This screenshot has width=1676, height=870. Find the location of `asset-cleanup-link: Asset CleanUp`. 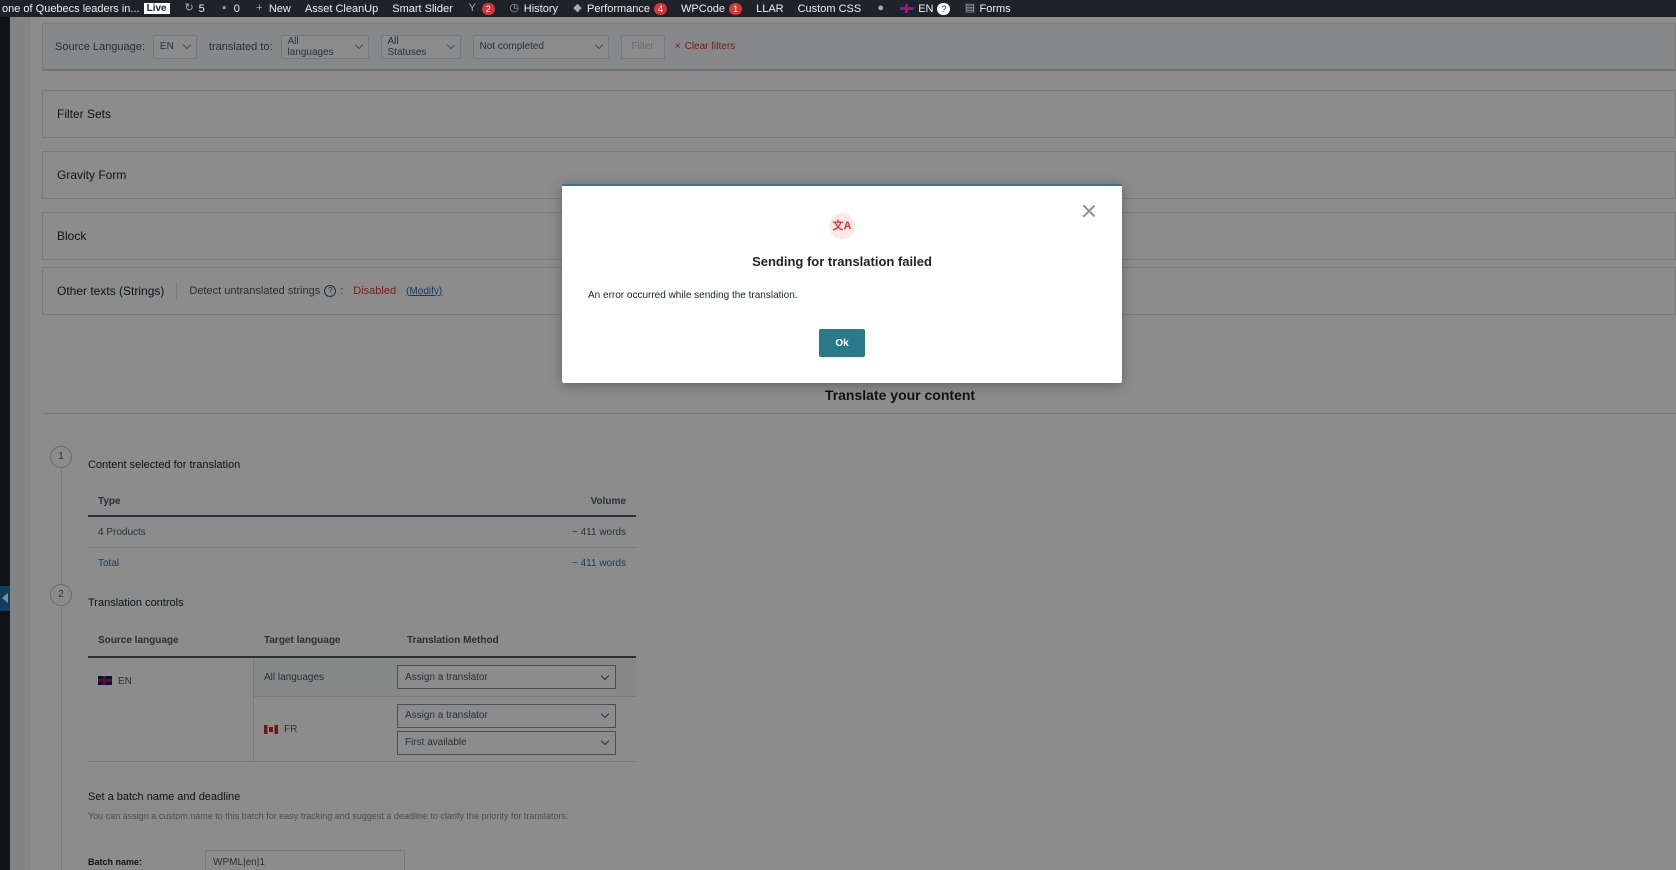

asset-cleanup-link: Asset CleanUp is located at coordinates (341, 9).